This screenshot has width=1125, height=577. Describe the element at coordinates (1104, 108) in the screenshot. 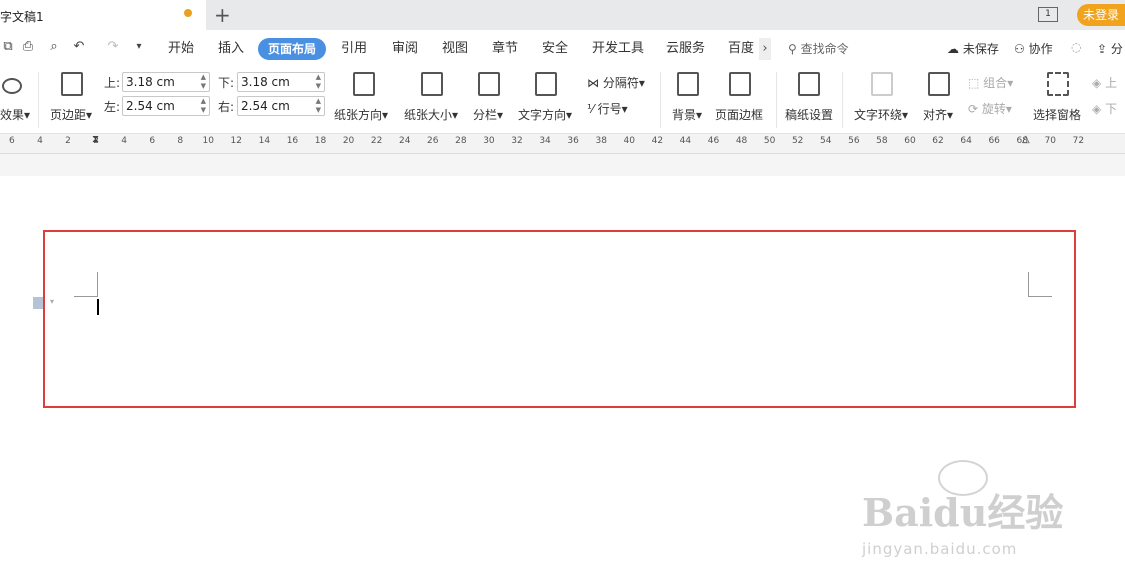

I see `send-backward-button: ◈ 下` at that location.